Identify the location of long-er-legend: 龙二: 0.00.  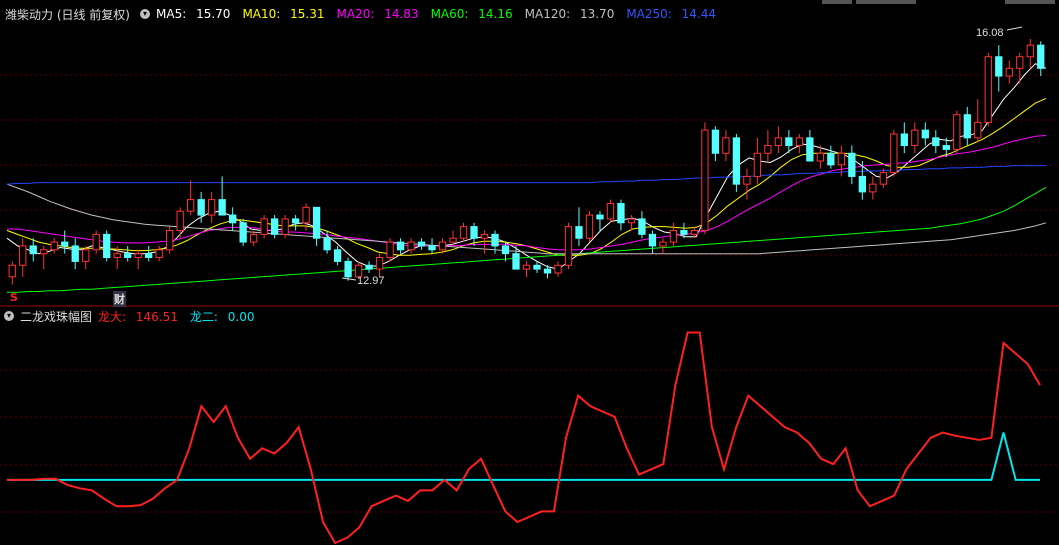
(222, 316).